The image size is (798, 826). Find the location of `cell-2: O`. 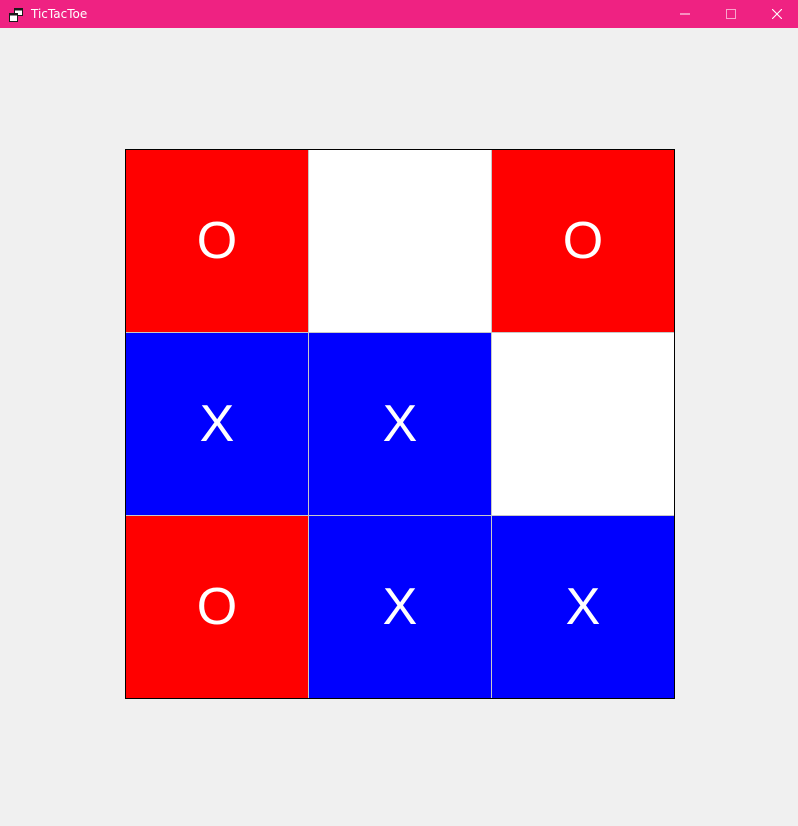

cell-2: O is located at coordinates (583, 241).